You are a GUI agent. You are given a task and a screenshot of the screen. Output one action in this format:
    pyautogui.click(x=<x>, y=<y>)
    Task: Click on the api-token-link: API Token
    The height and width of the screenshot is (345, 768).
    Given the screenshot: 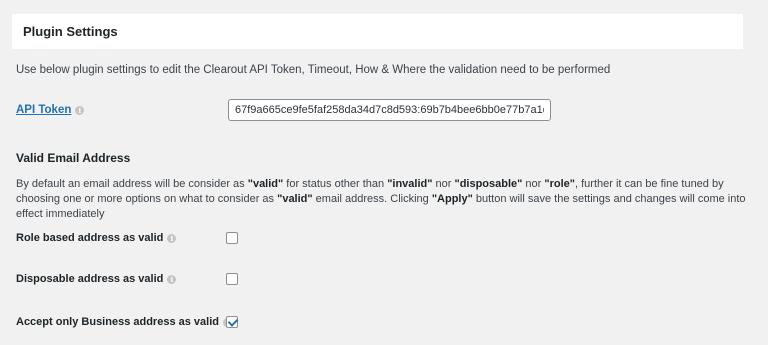 What is the action you would take?
    pyautogui.click(x=43, y=110)
    